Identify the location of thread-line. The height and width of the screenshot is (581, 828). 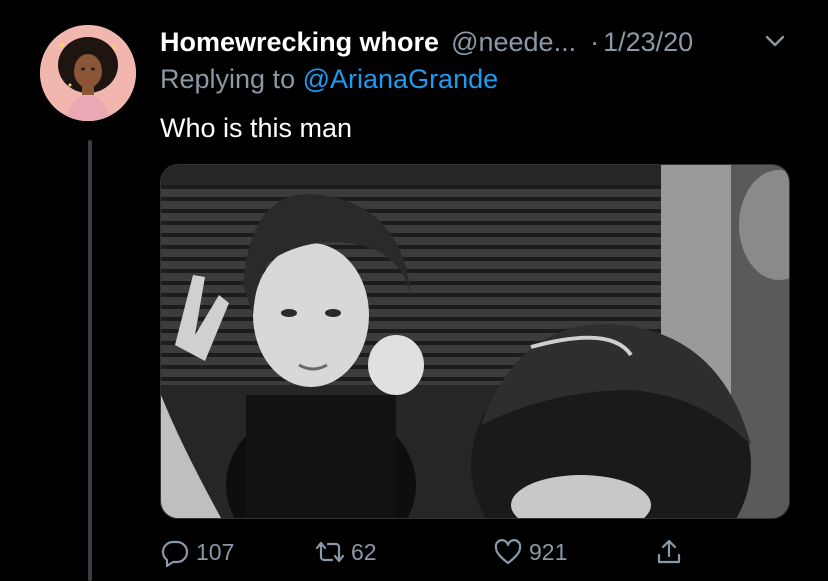
(90, 360).